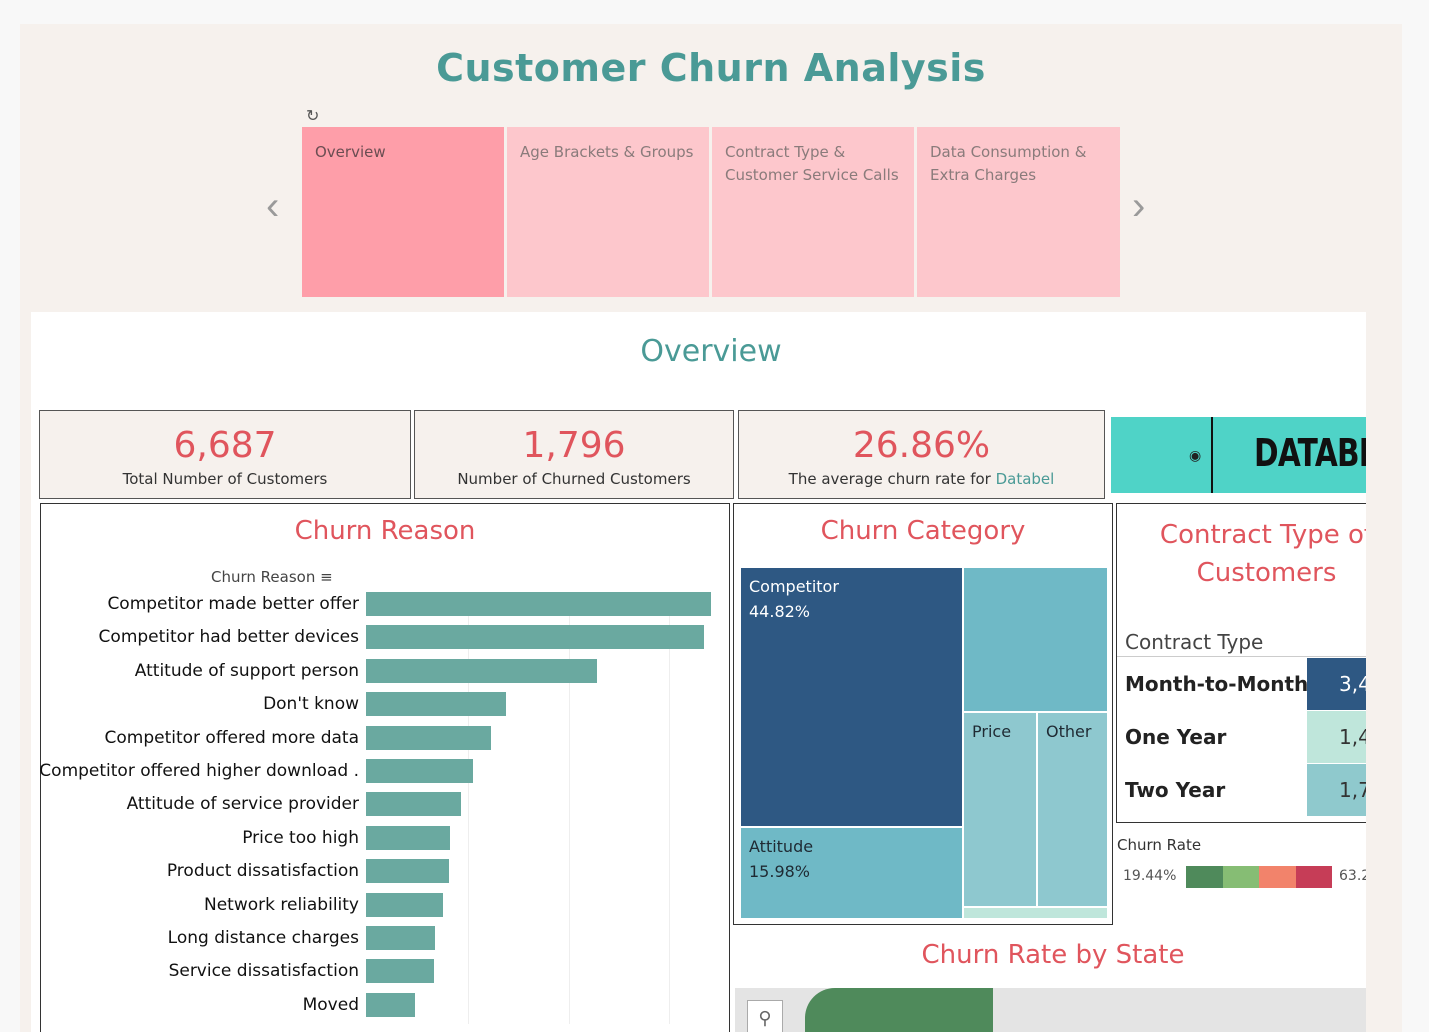  Describe the element at coordinates (851, 697) in the screenshot. I see `treemap-cell-competitor: Competitor 44.82%` at that location.